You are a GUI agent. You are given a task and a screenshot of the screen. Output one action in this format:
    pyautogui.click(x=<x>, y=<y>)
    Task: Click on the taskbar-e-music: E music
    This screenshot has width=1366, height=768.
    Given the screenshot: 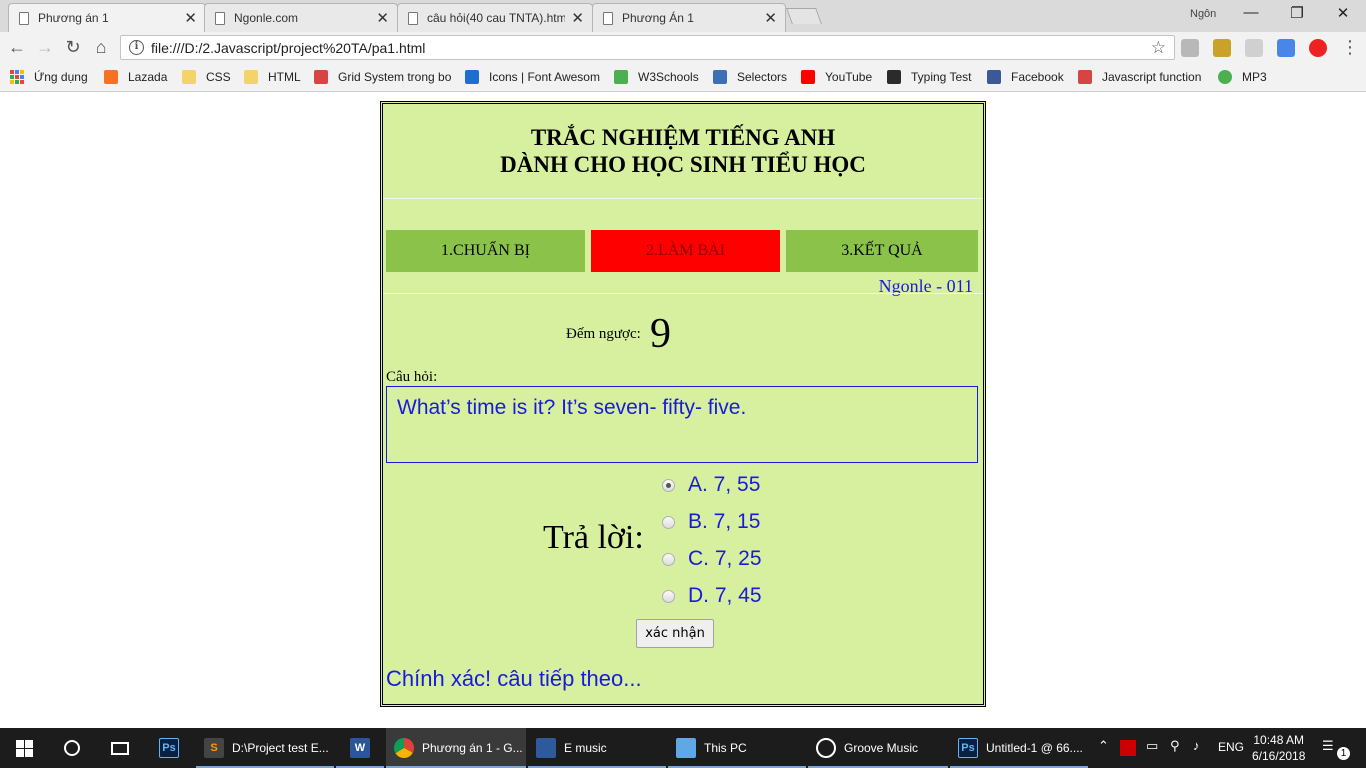 What is the action you would take?
    pyautogui.click(x=597, y=748)
    